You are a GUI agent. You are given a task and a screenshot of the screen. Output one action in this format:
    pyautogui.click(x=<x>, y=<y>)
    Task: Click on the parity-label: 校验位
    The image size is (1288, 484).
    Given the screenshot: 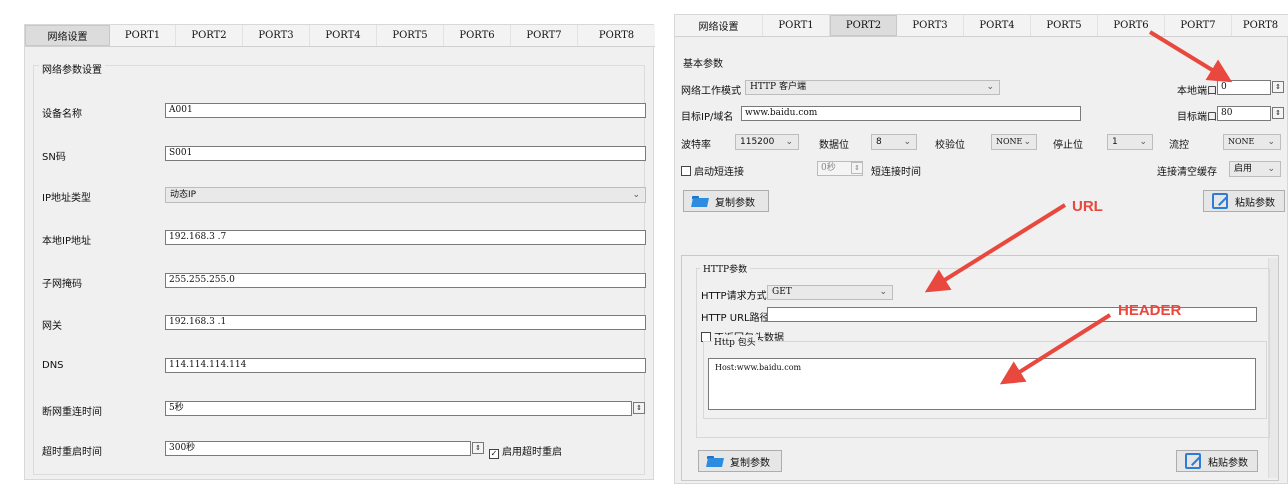 What is the action you would take?
    pyautogui.click(x=950, y=145)
    